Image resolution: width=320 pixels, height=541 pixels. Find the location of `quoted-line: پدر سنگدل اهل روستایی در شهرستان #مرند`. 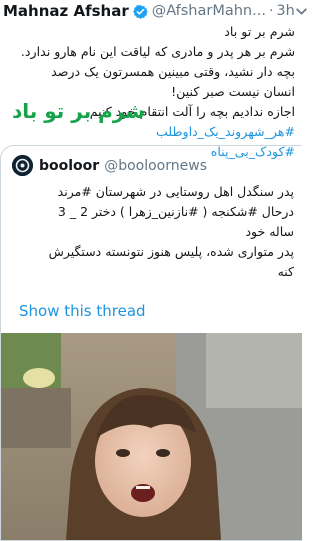

quoted-line: پدر سنگدل اهل روستایی در شهرستان #مرند is located at coordinates (175, 191).